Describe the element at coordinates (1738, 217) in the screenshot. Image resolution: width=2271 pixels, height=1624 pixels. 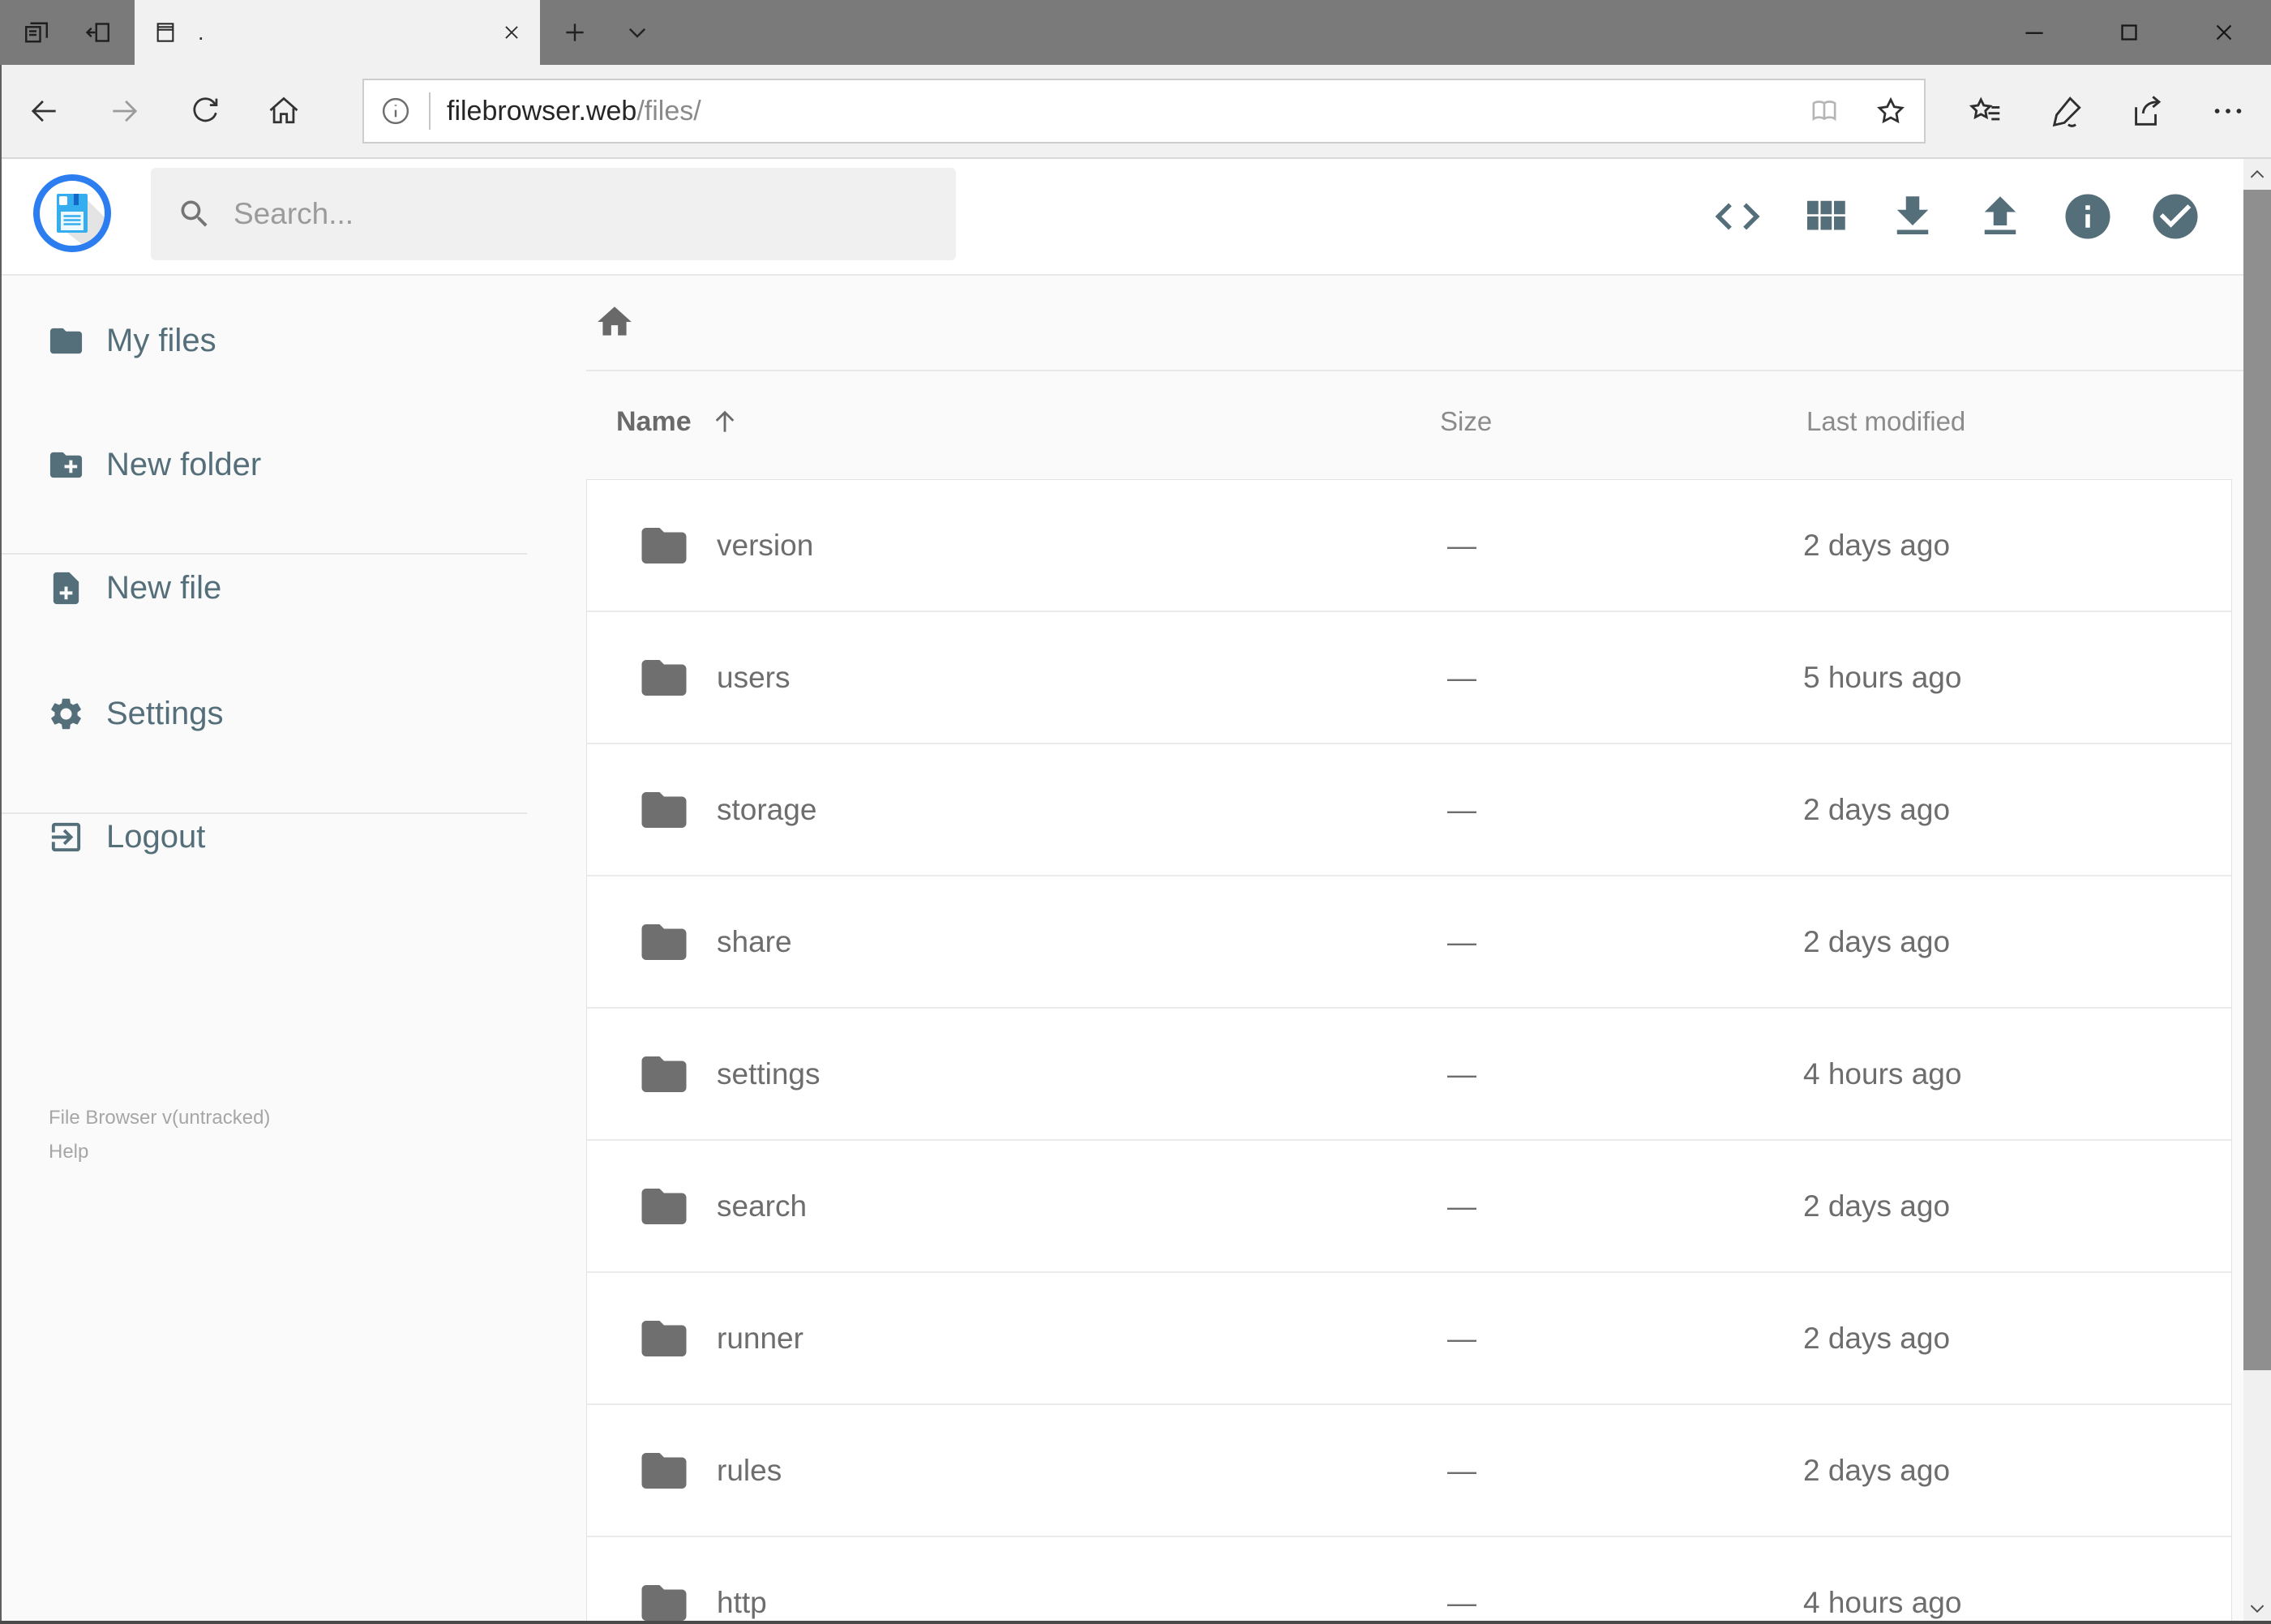
I see `code-icon` at that location.